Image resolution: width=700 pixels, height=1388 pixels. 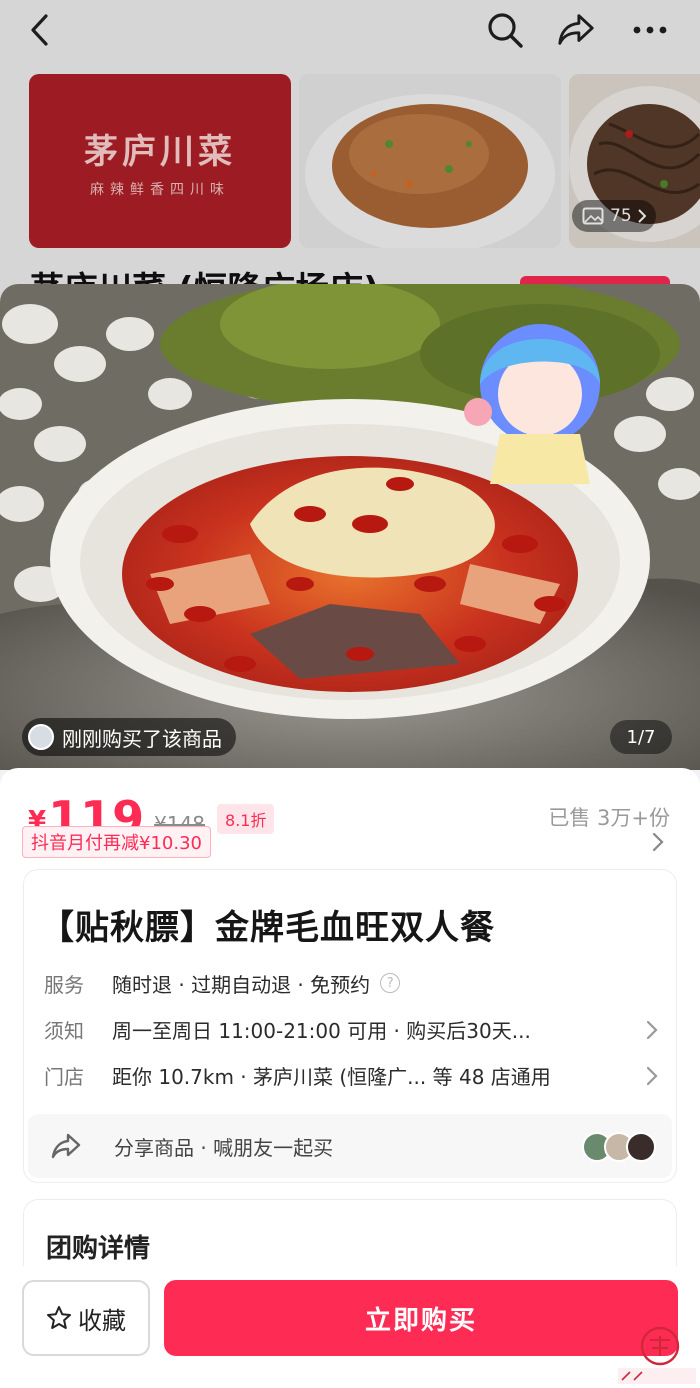 I want to click on promo-tag: 抖音月付再减¥10.30, so click(x=116, y=842).